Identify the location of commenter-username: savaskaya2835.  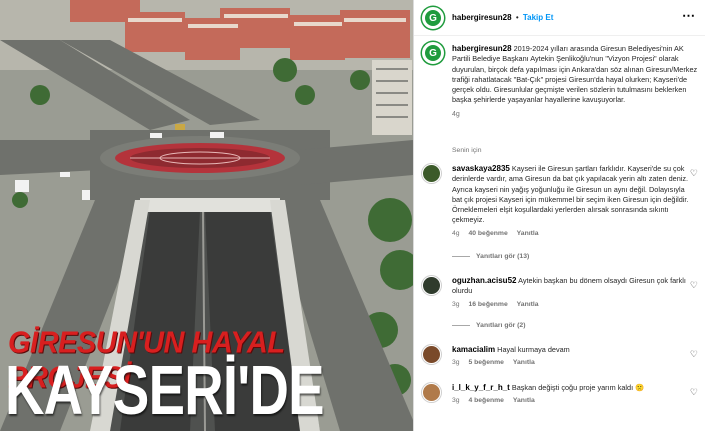
(481, 168).